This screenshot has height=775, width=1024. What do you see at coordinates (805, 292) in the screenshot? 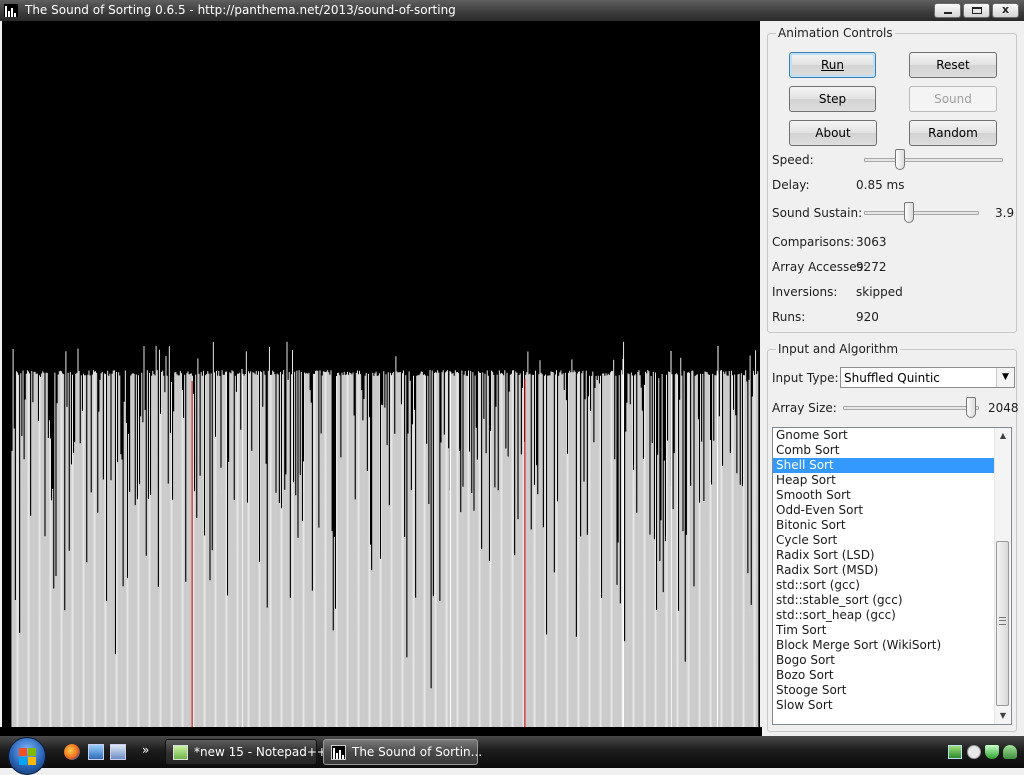
I see `inversions-label: Inversions:` at bounding box center [805, 292].